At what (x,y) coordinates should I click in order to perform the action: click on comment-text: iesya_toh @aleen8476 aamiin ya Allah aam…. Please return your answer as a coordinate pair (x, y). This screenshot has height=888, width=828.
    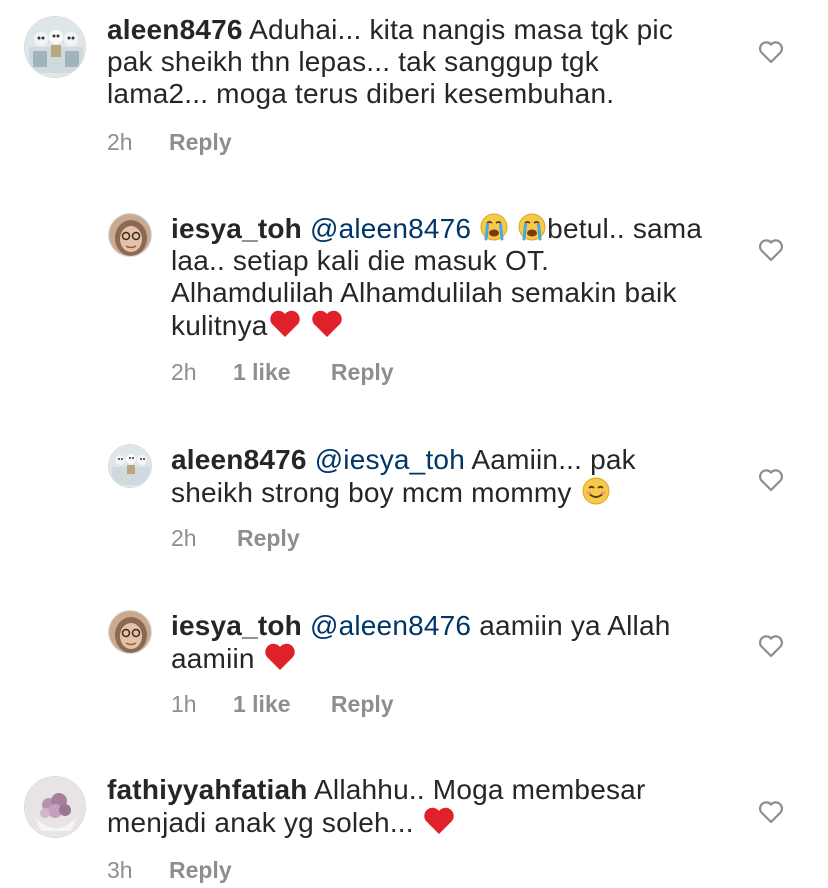
    Looking at the image, I should click on (461, 642).